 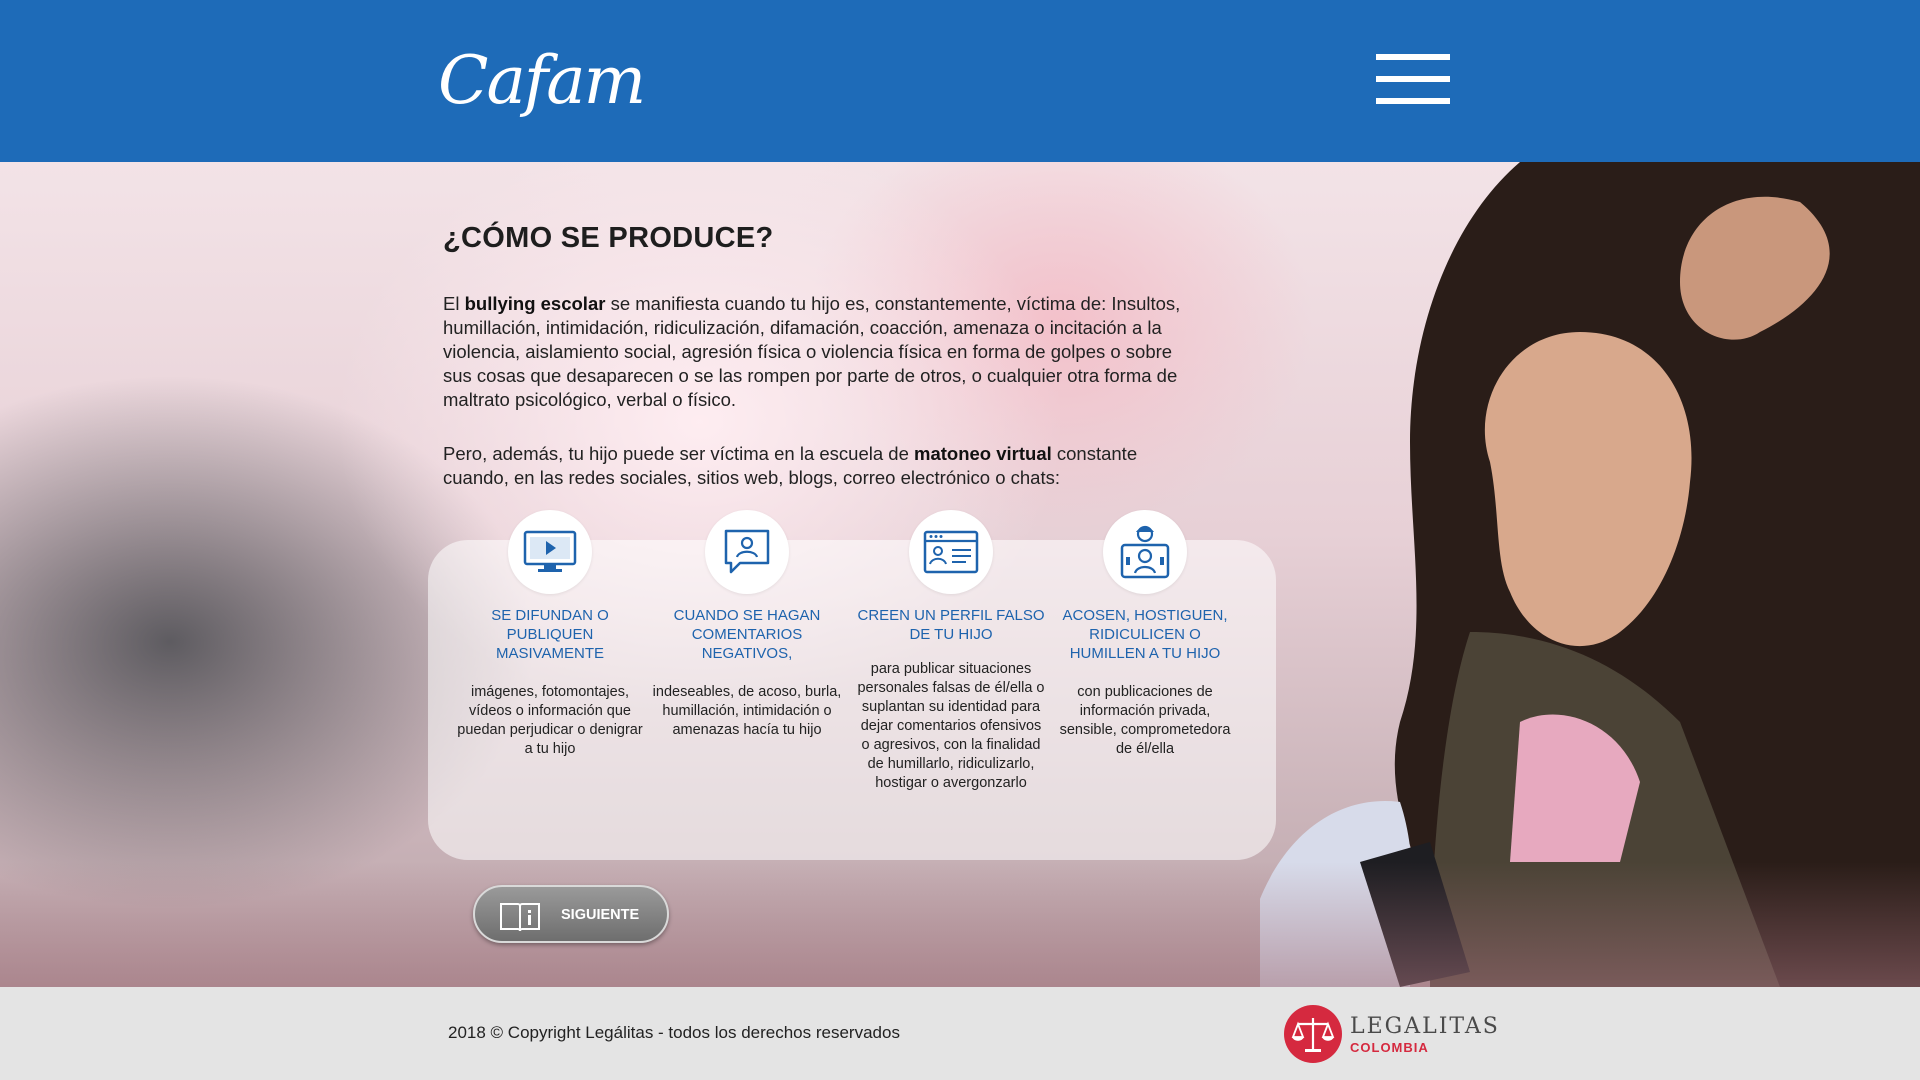 I want to click on hamburger-menu-icon, so click(x=1413, y=80).